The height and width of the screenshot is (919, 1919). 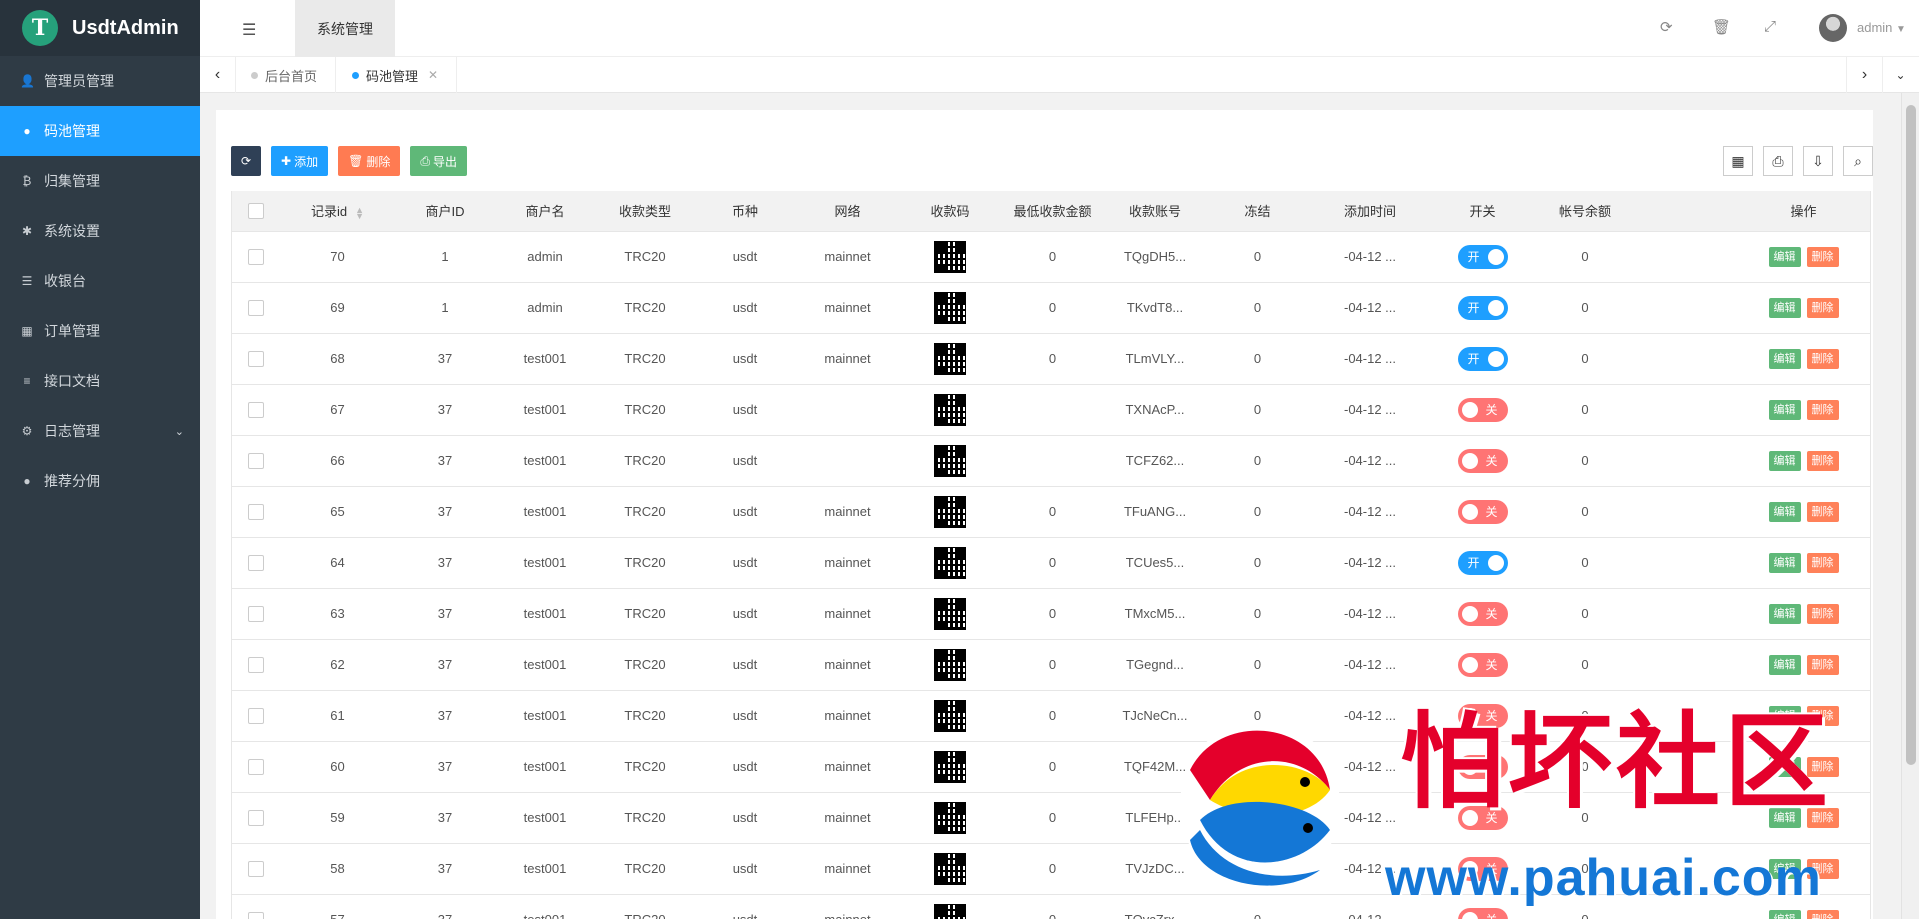 What do you see at coordinates (1864, 75) in the screenshot?
I see `tab-scroll-right-icon: ›` at bounding box center [1864, 75].